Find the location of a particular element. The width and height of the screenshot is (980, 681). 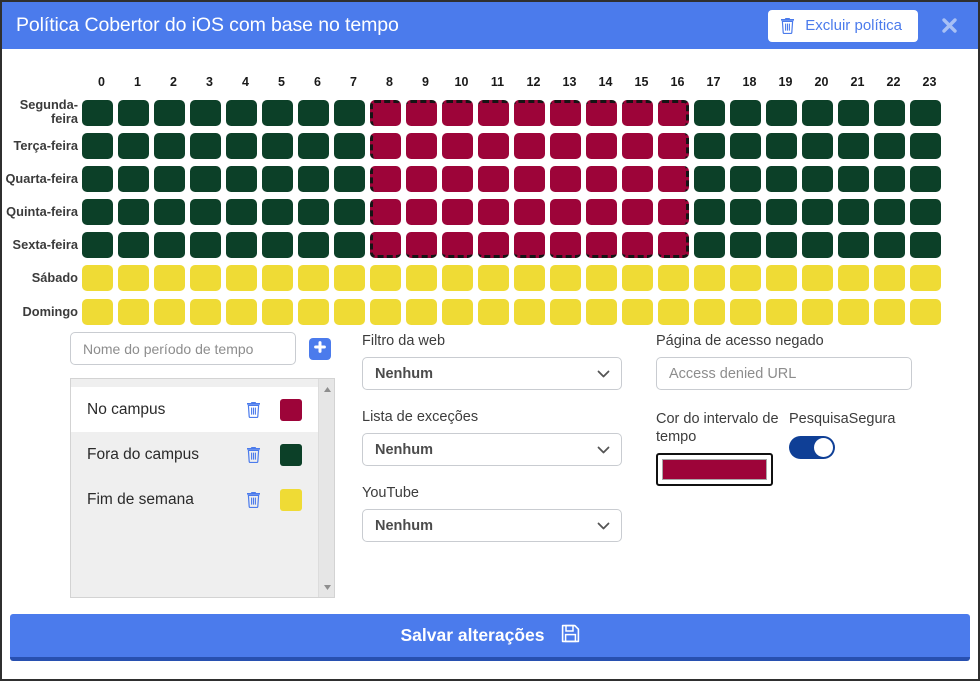

trash-icon is located at coordinates (253, 499).